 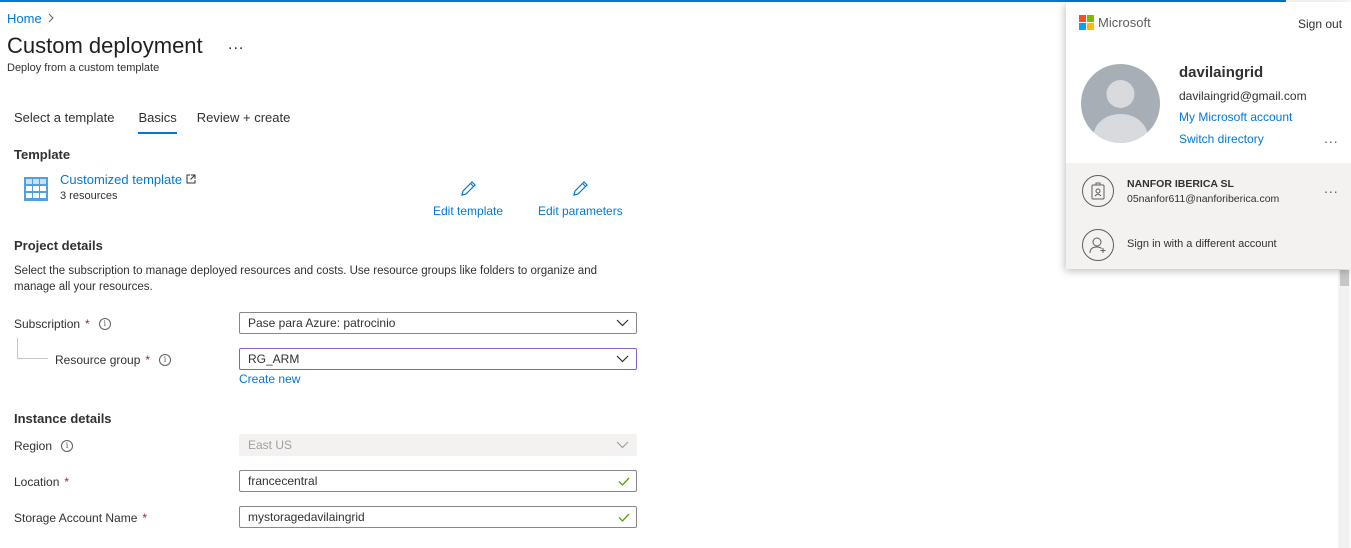 I want to click on create-new-resource-group-link: Create new, so click(x=269, y=379).